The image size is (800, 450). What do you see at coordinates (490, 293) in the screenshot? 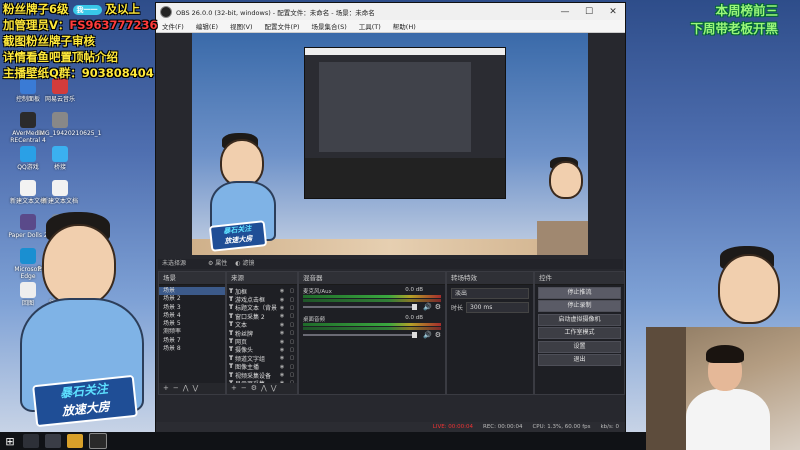
I see `transition-select: 淡出` at bounding box center [490, 293].